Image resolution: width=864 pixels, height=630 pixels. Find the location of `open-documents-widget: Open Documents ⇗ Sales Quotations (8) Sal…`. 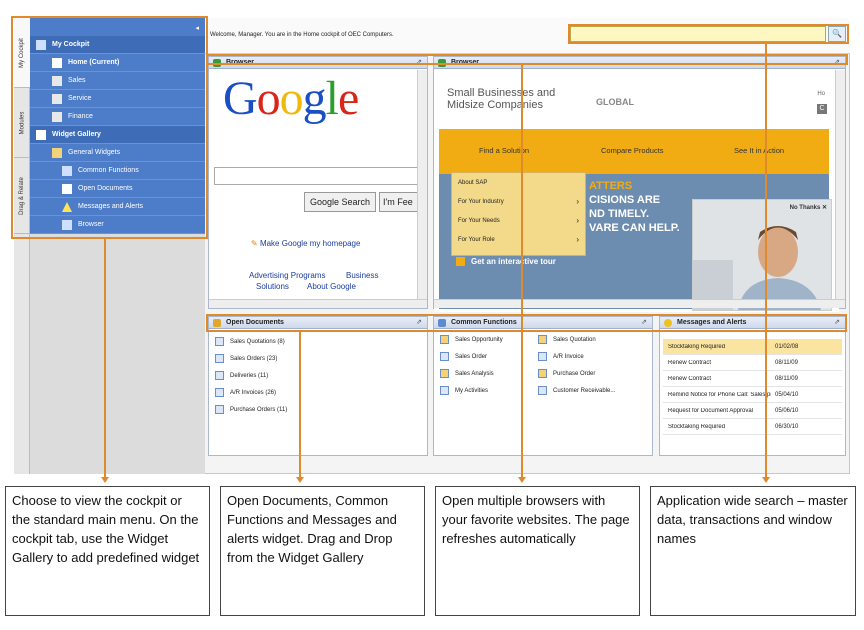

open-documents-widget: Open Documents ⇗ Sales Quotations (8) Sal… is located at coordinates (318, 386).